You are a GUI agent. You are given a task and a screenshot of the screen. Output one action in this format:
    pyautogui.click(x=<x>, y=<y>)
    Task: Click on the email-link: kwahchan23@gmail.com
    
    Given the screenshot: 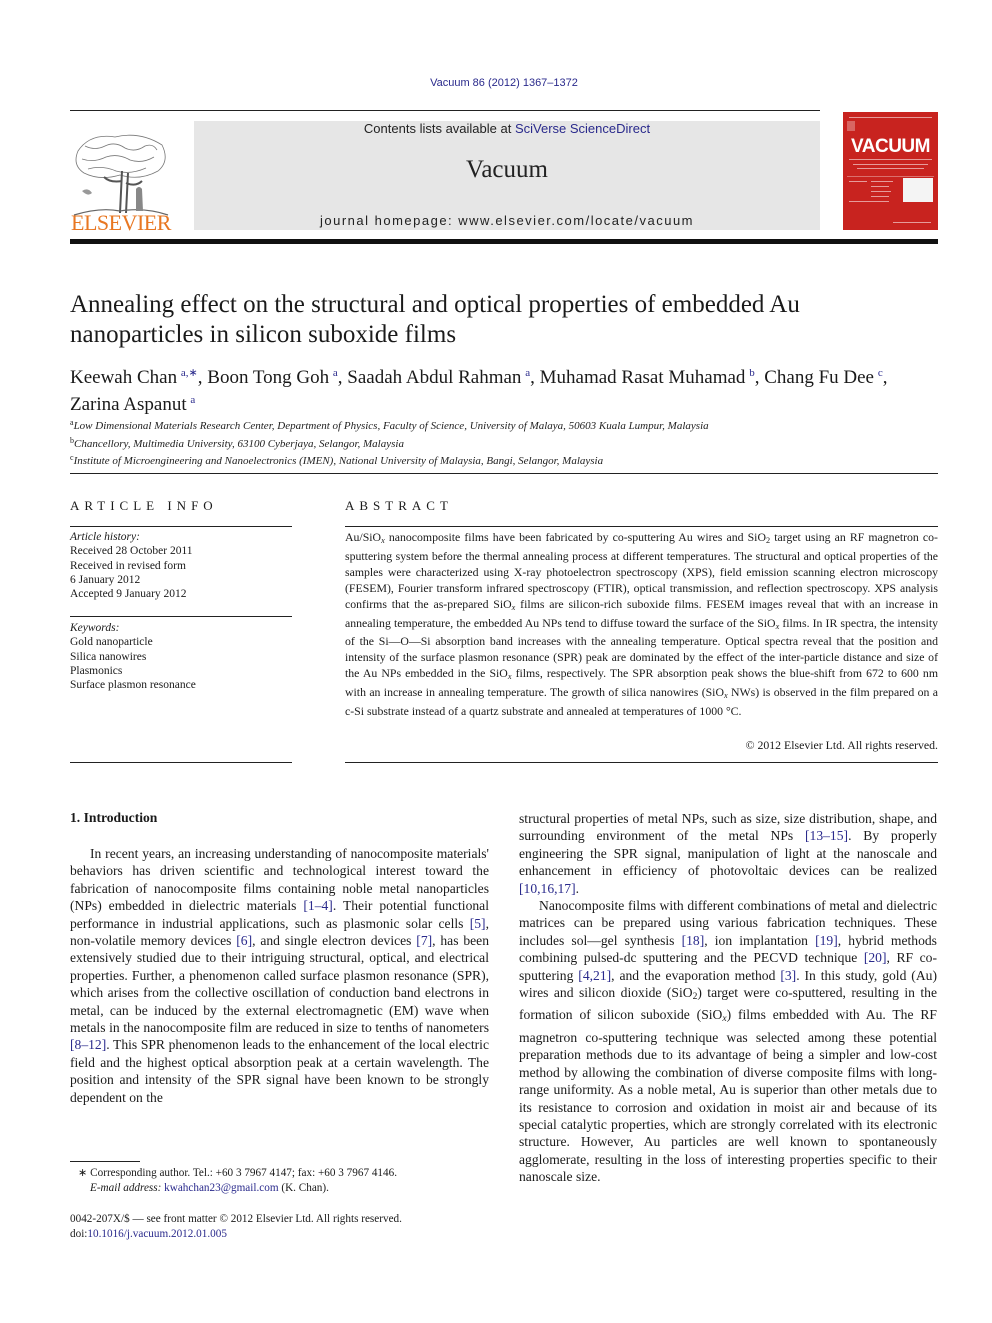 What is the action you would take?
    pyautogui.click(x=221, y=1188)
    